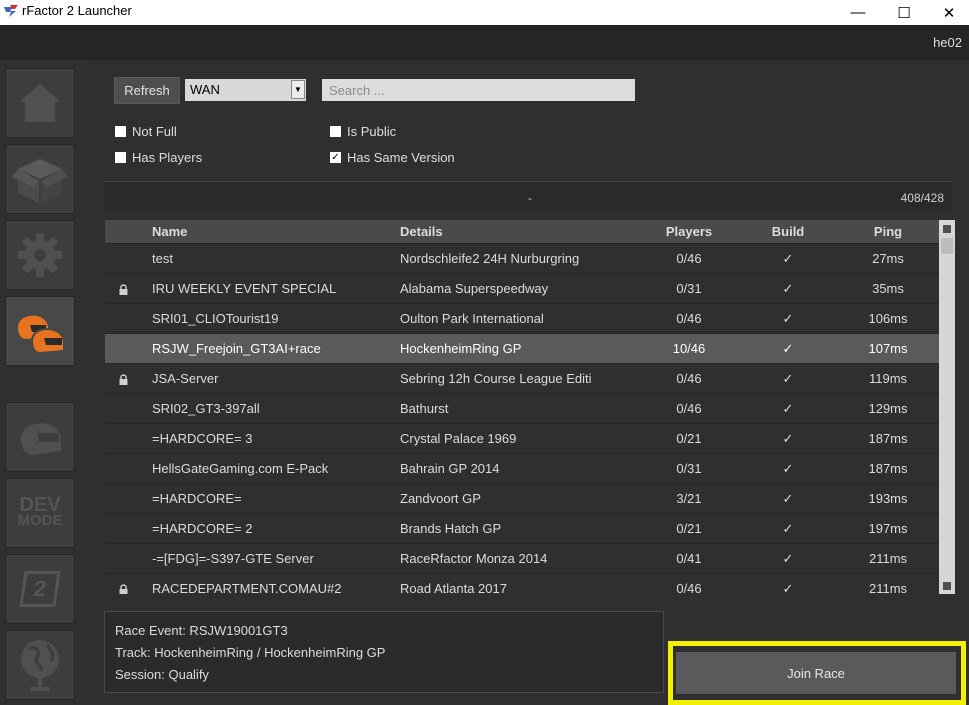 Image resolution: width=969 pixels, height=705 pixels. I want to click on minimize-icon: —, so click(858, 12).